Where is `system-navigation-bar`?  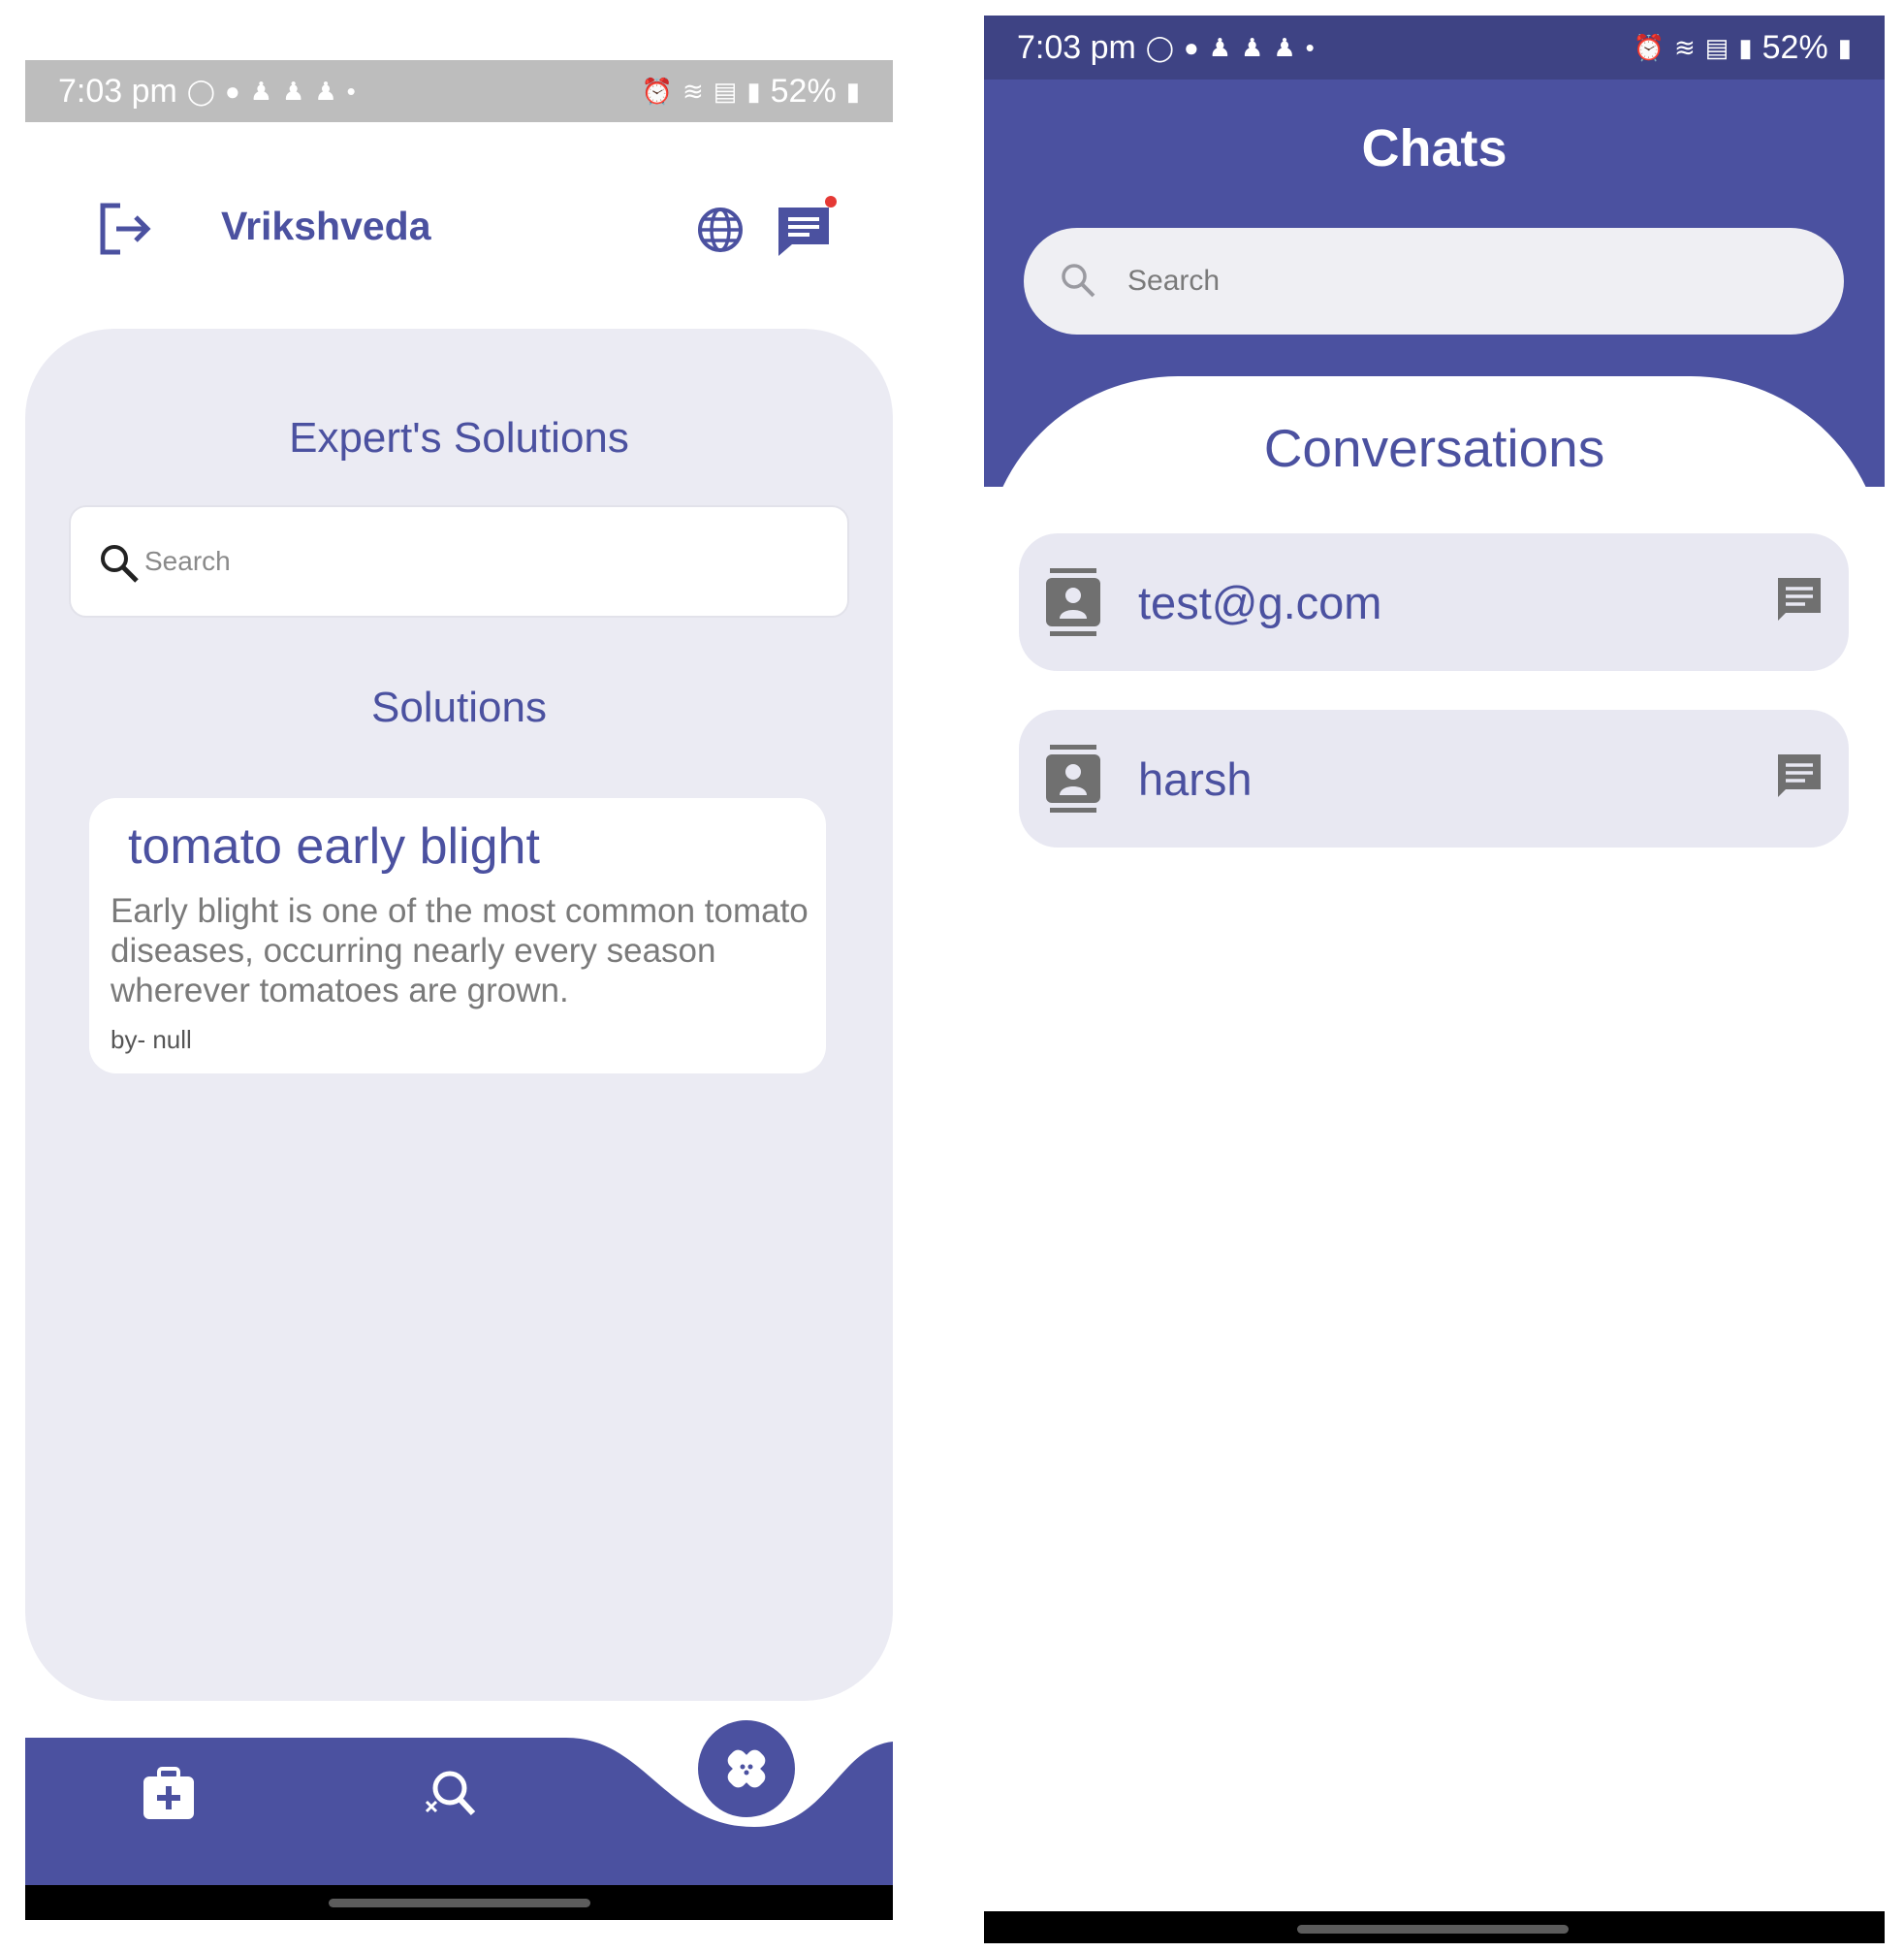
system-navigation-bar is located at coordinates (1434, 1927).